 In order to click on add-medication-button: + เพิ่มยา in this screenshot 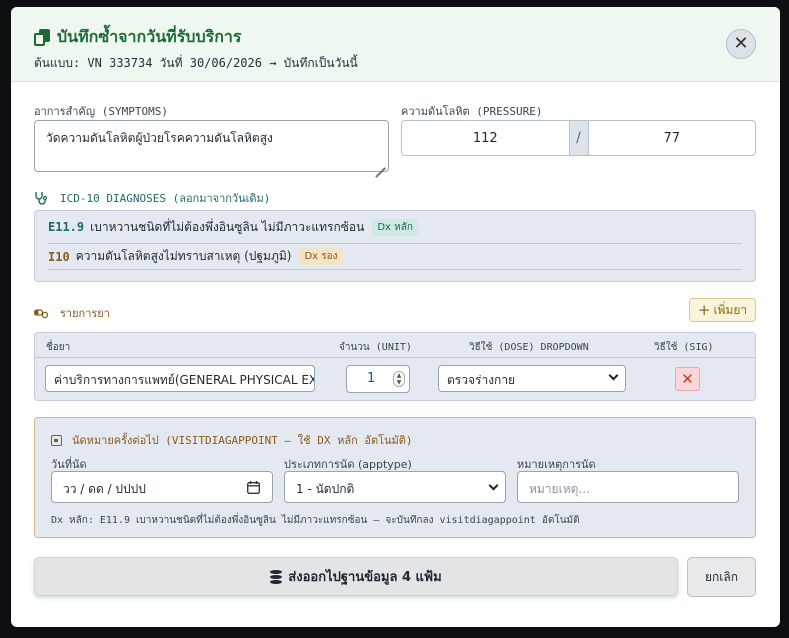, I will do `click(722, 310)`.